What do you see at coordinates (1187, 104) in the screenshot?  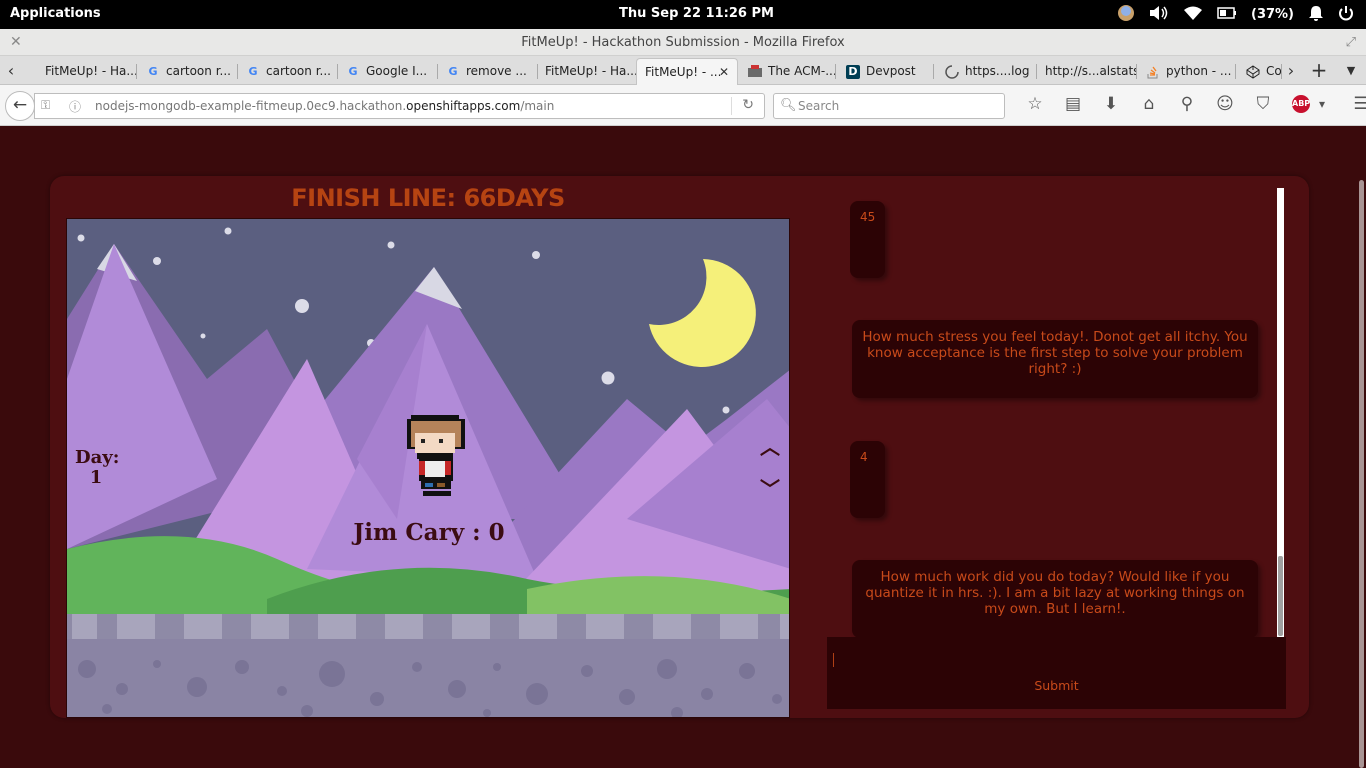 I see `pin-icon: ⚲` at bounding box center [1187, 104].